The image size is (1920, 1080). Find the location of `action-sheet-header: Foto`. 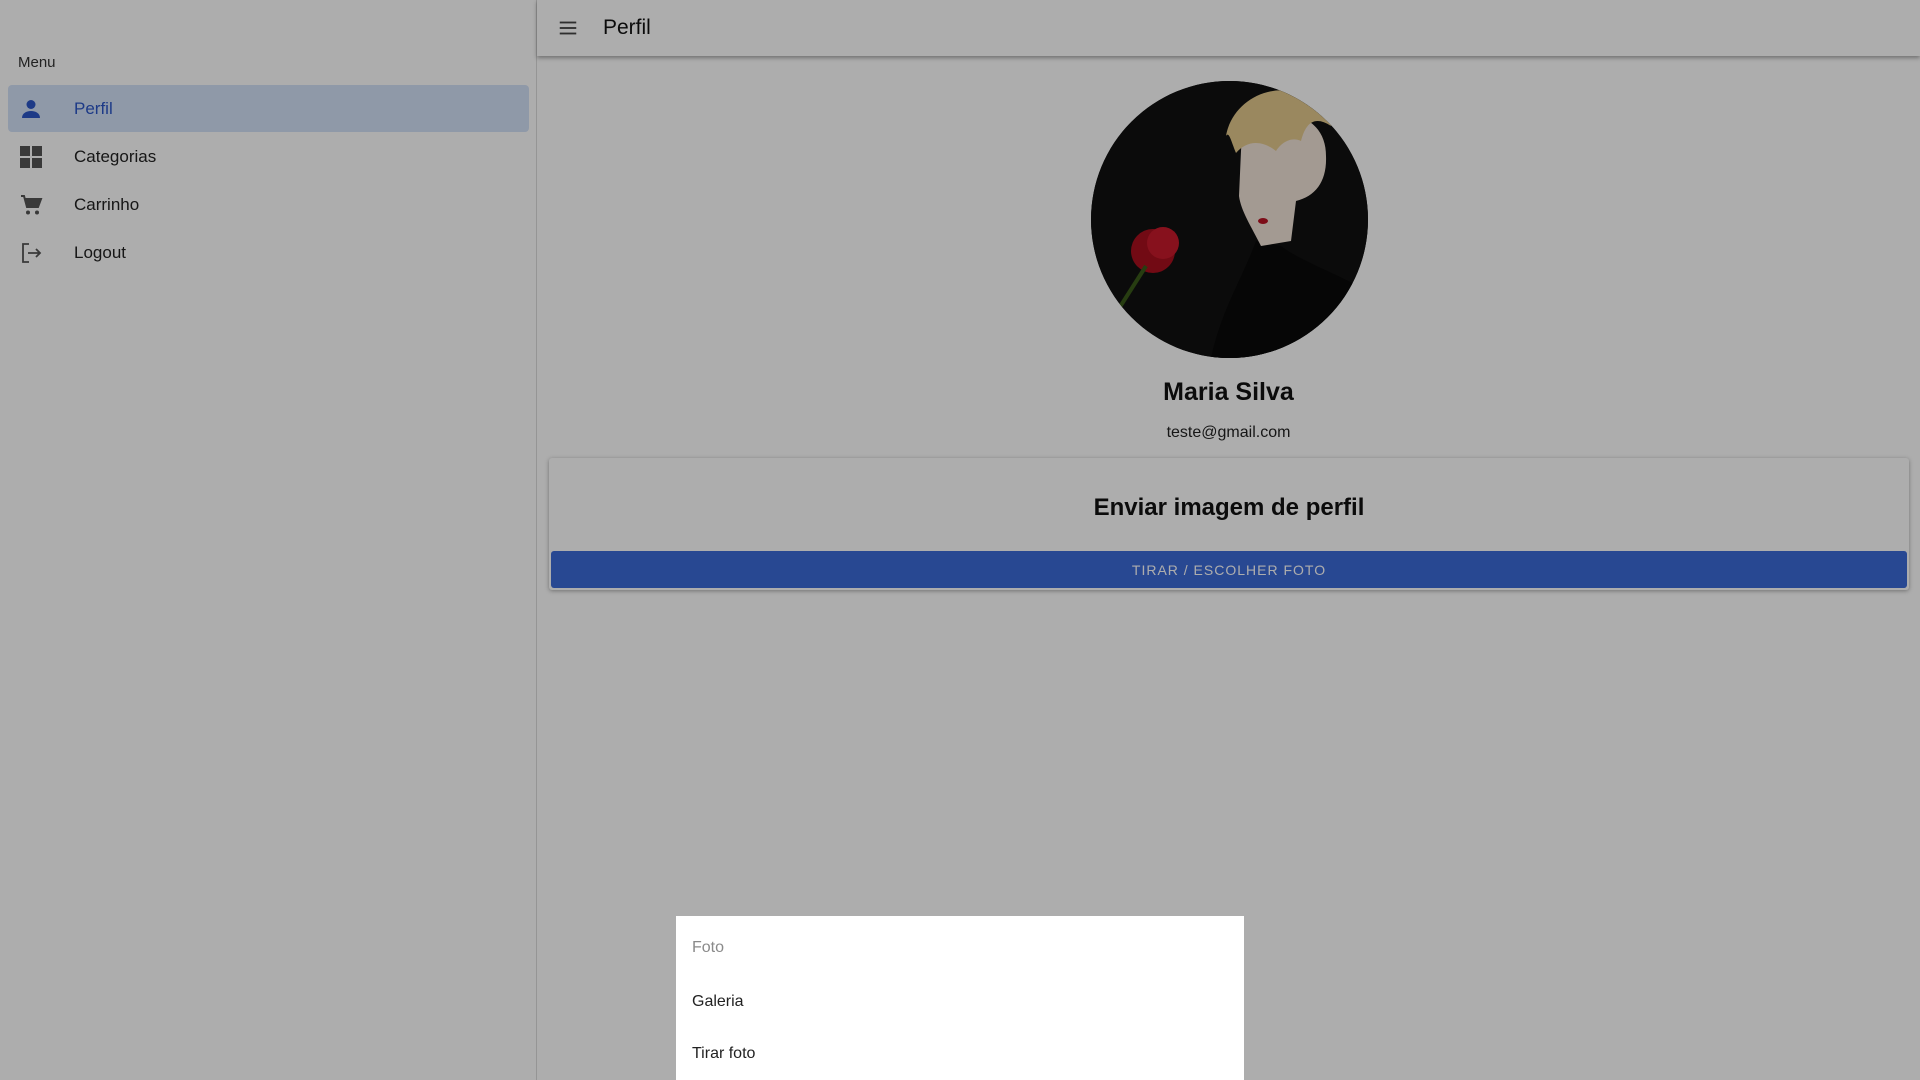

action-sheet-header: Foto is located at coordinates (708, 947).